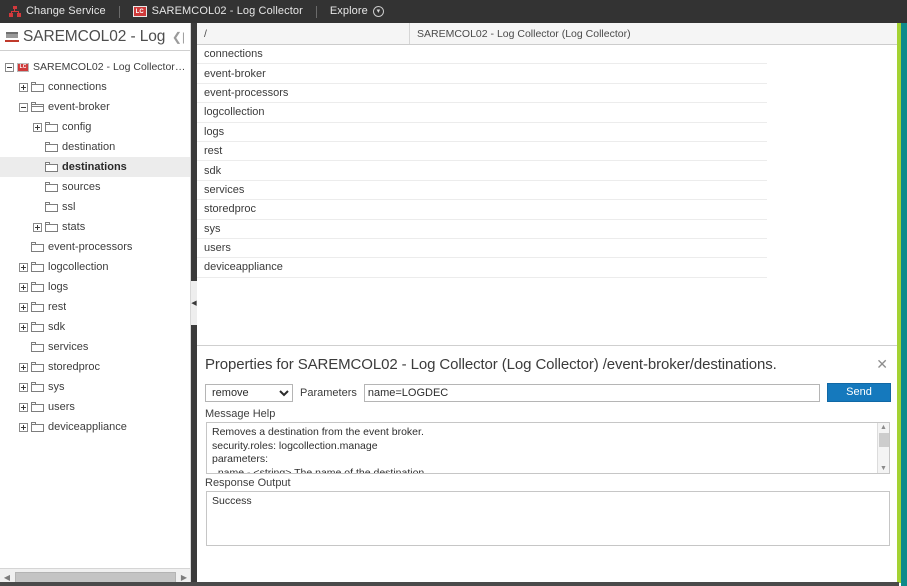 Image resolution: width=907 pixels, height=586 pixels. I want to click on scrollbar-thumb, so click(883, 440).